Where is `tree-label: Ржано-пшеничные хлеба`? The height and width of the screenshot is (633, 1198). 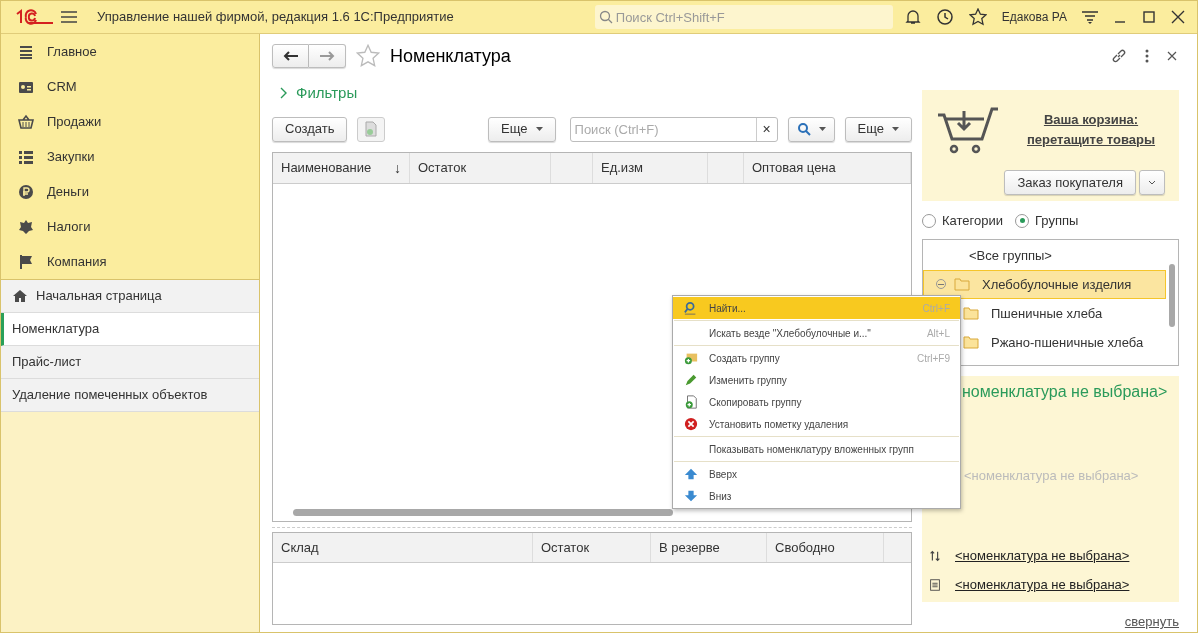
tree-label: Ржано-пшеничные хлеба is located at coordinates (1067, 342).